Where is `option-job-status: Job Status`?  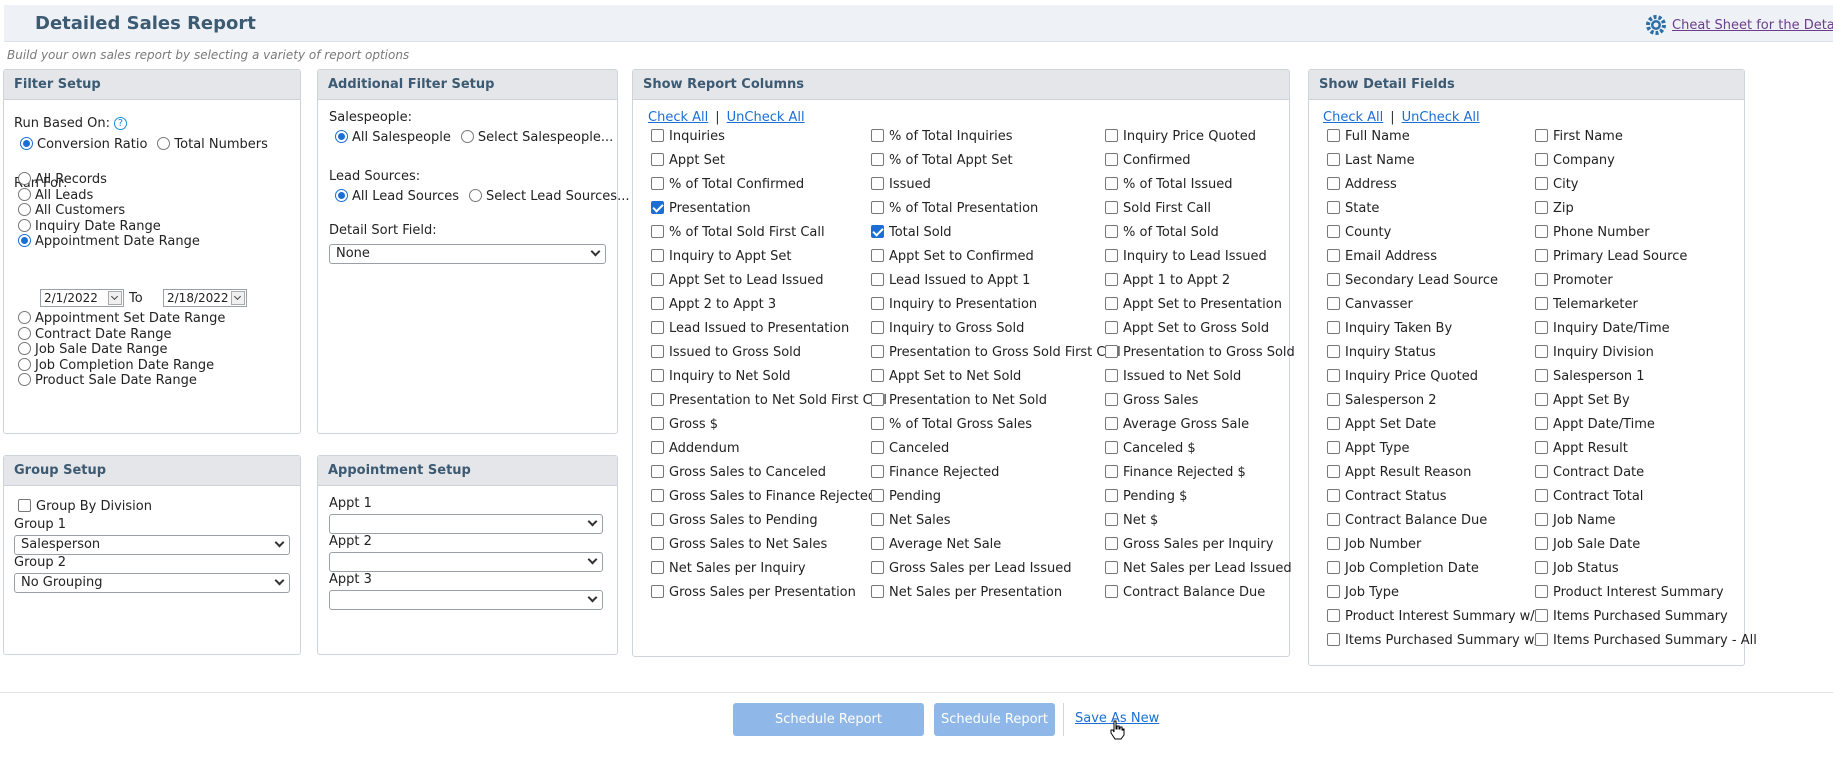 option-job-status: Job Status is located at coordinates (1577, 568).